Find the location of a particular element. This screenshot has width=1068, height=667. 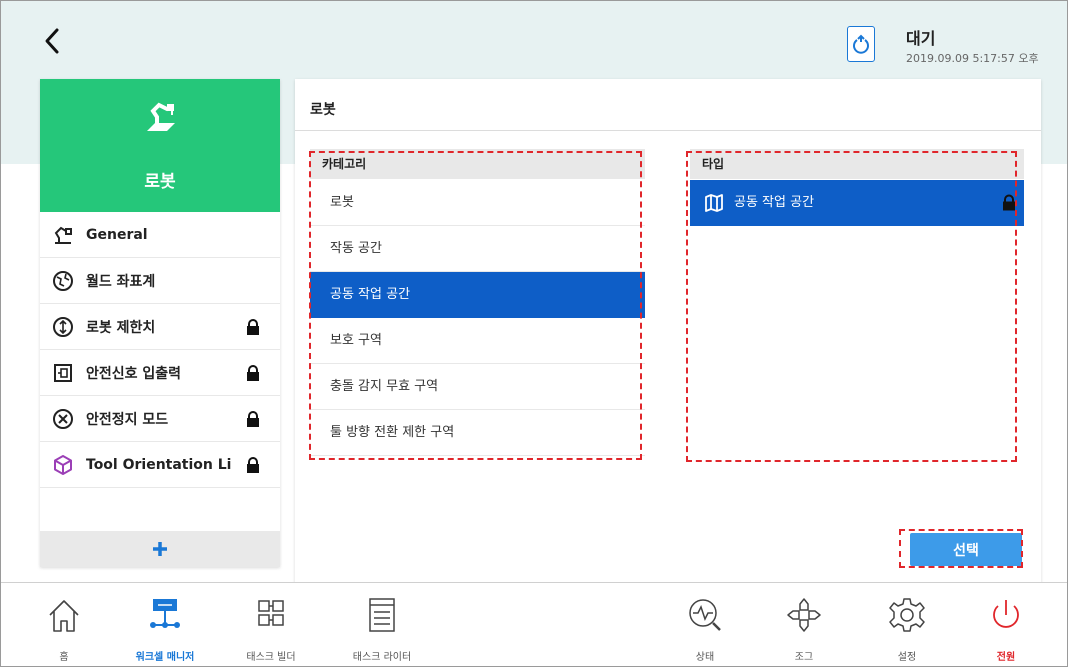

divider is located at coordinates (668, 130).